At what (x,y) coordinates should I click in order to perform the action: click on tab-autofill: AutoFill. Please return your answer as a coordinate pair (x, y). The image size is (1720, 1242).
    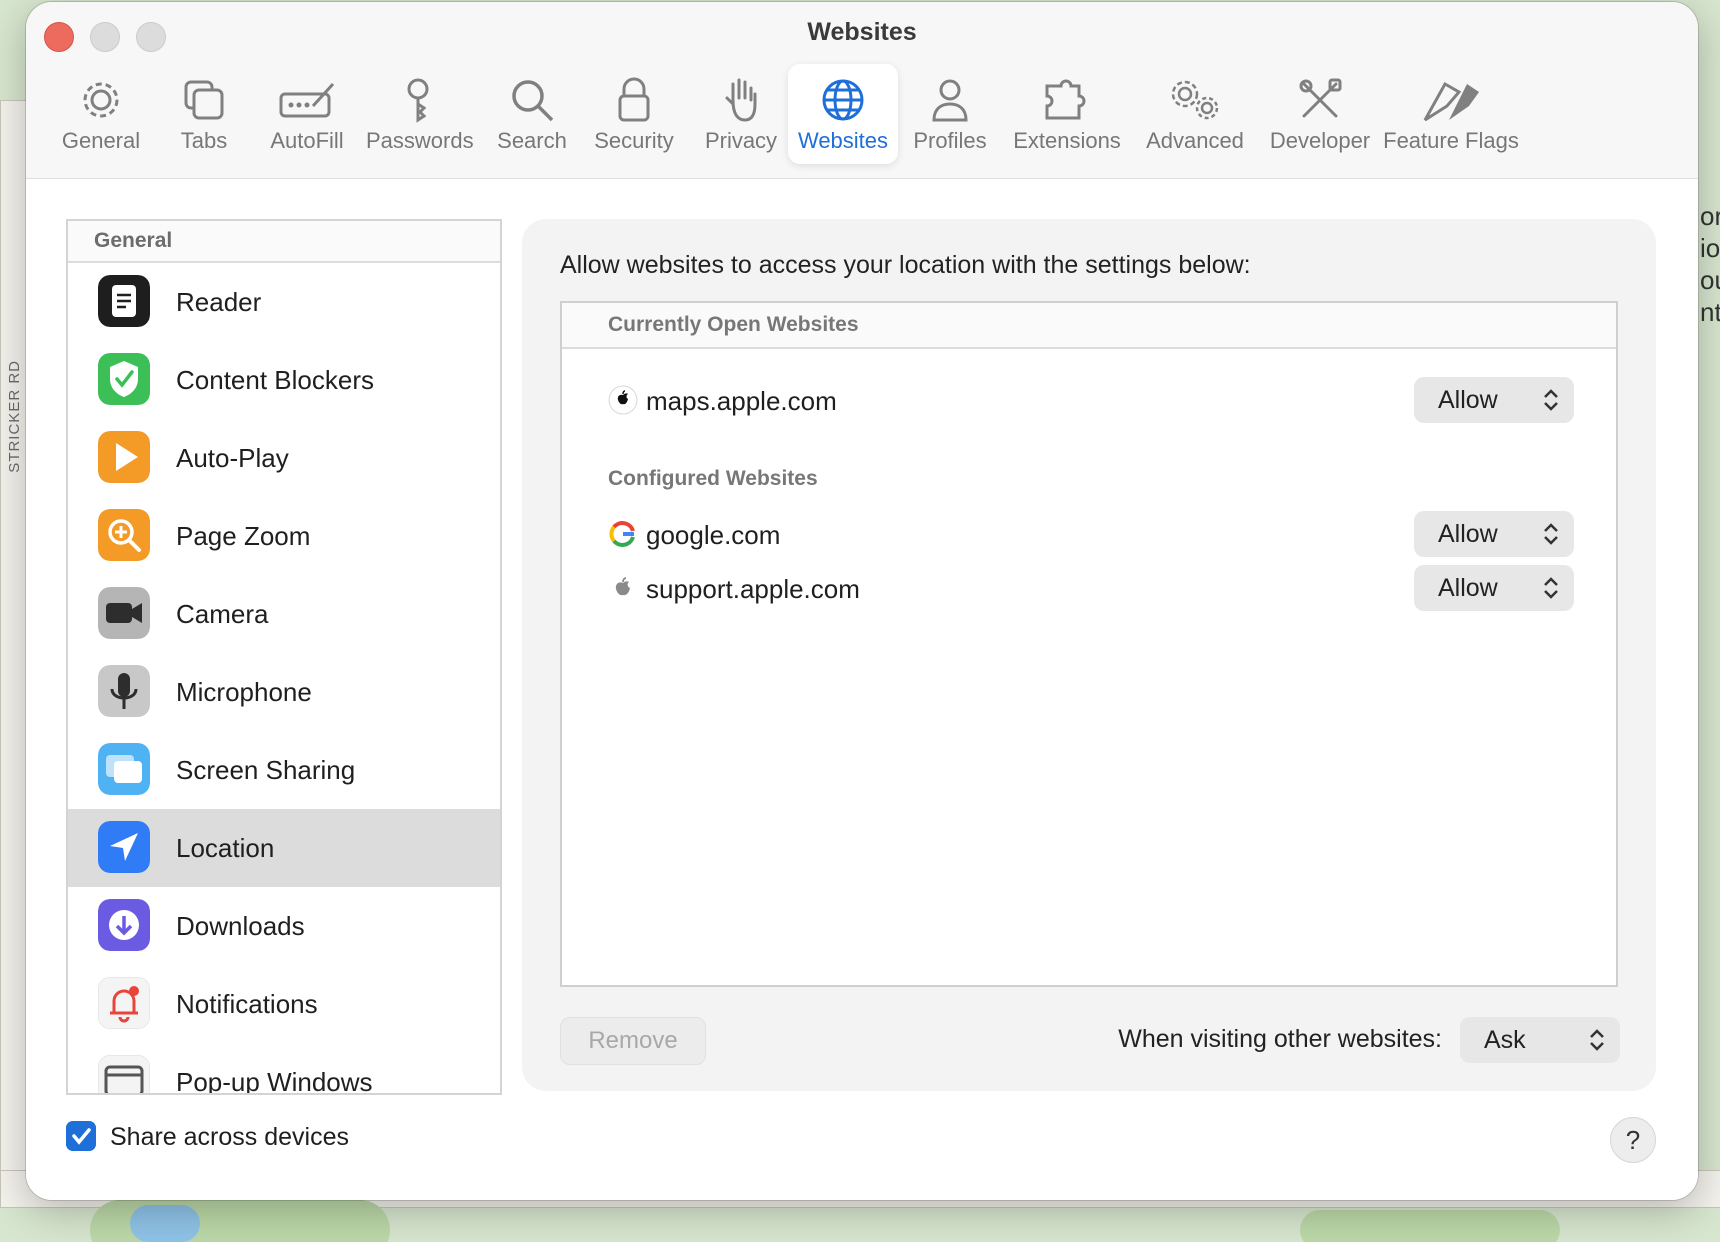
    Looking at the image, I should click on (307, 114).